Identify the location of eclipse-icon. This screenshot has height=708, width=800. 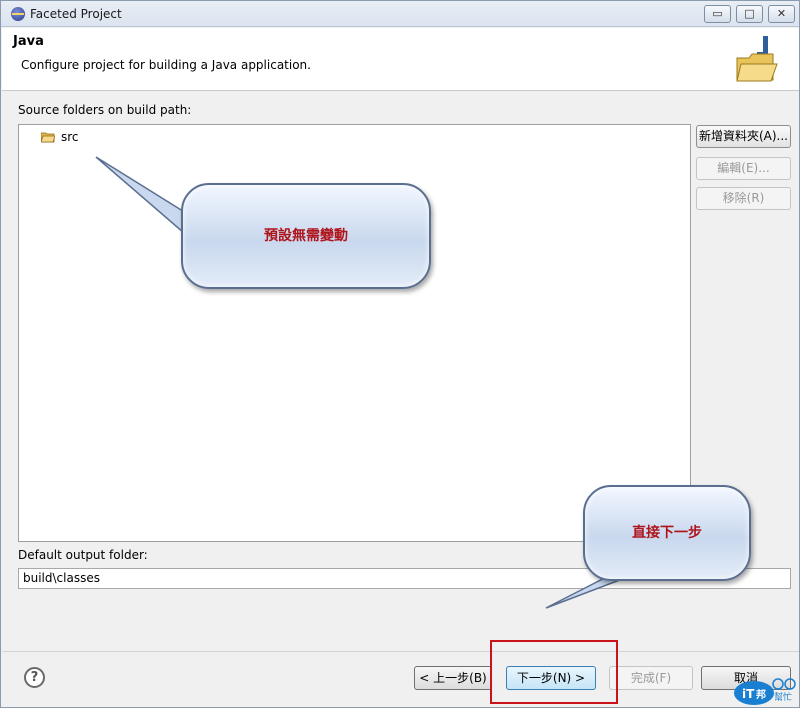
(18, 14).